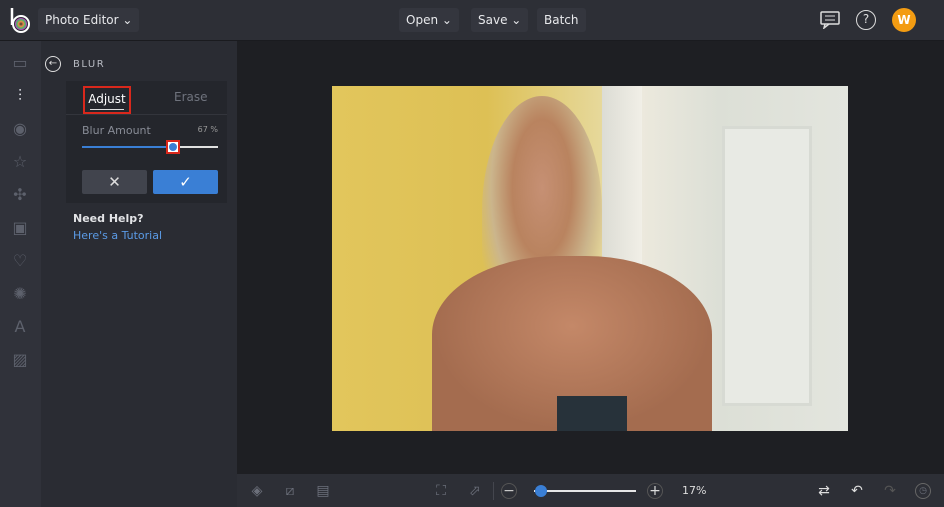 This screenshot has height=507, width=944. I want to click on zoom-level: 17%, so click(694, 490).